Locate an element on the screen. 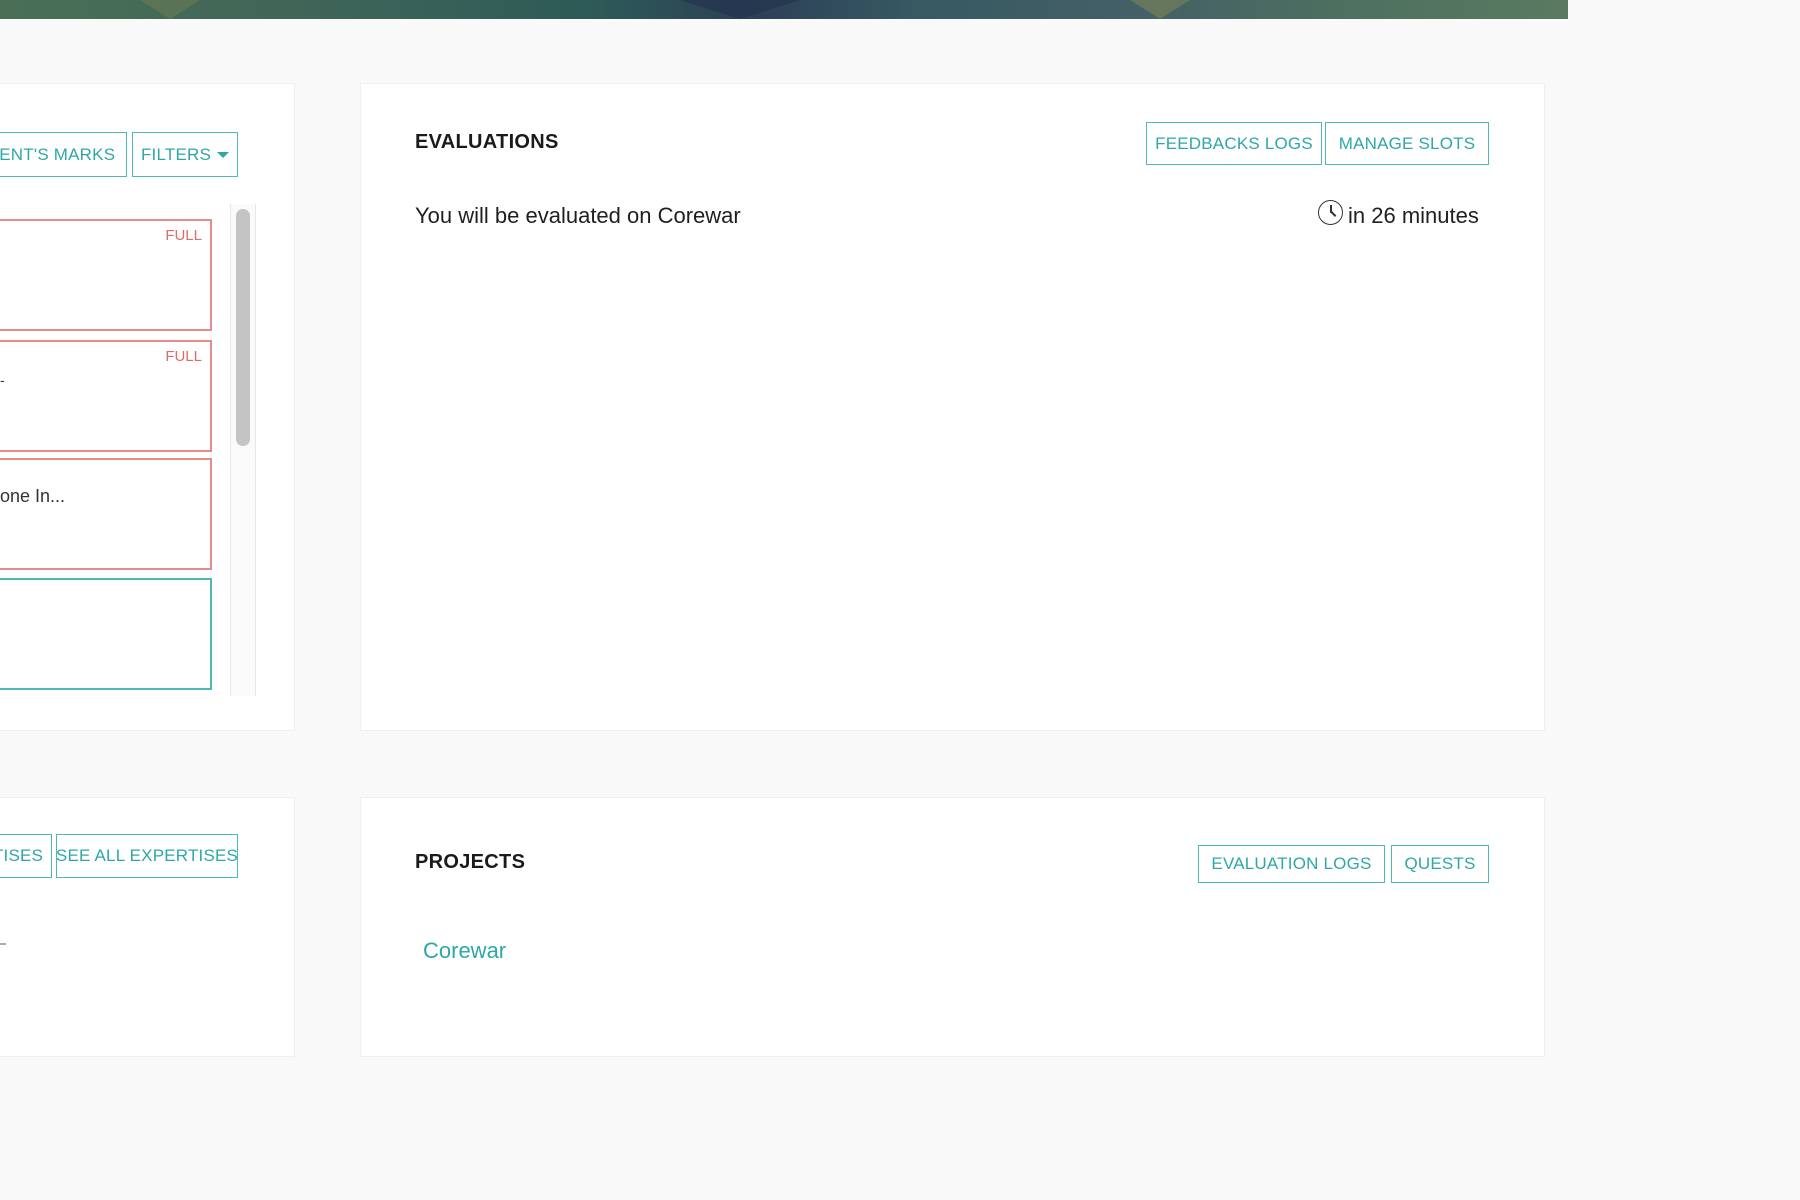 The height and width of the screenshot is (1200, 1800). filters-button-label: FILTERS is located at coordinates (176, 154).